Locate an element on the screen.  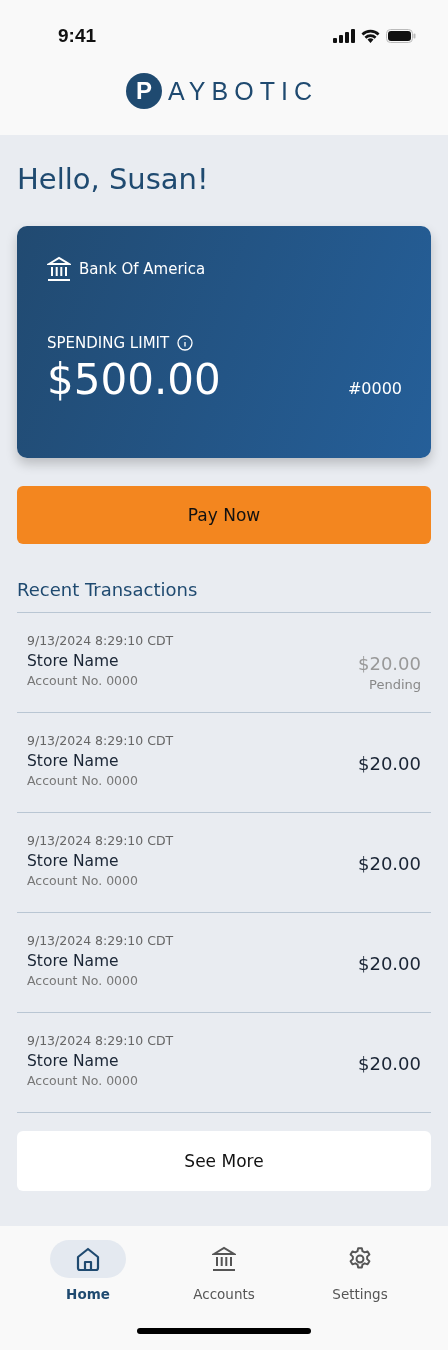
nav-tab: Home is located at coordinates (88, 1281).